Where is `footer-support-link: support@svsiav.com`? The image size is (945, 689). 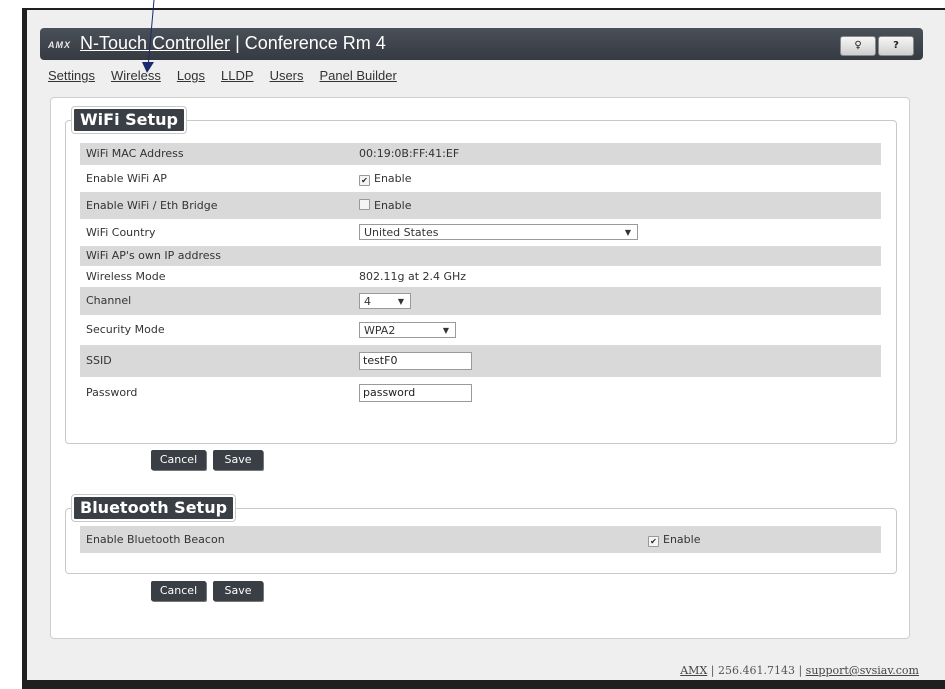 footer-support-link: support@svsiav.com is located at coordinates (862, 670).